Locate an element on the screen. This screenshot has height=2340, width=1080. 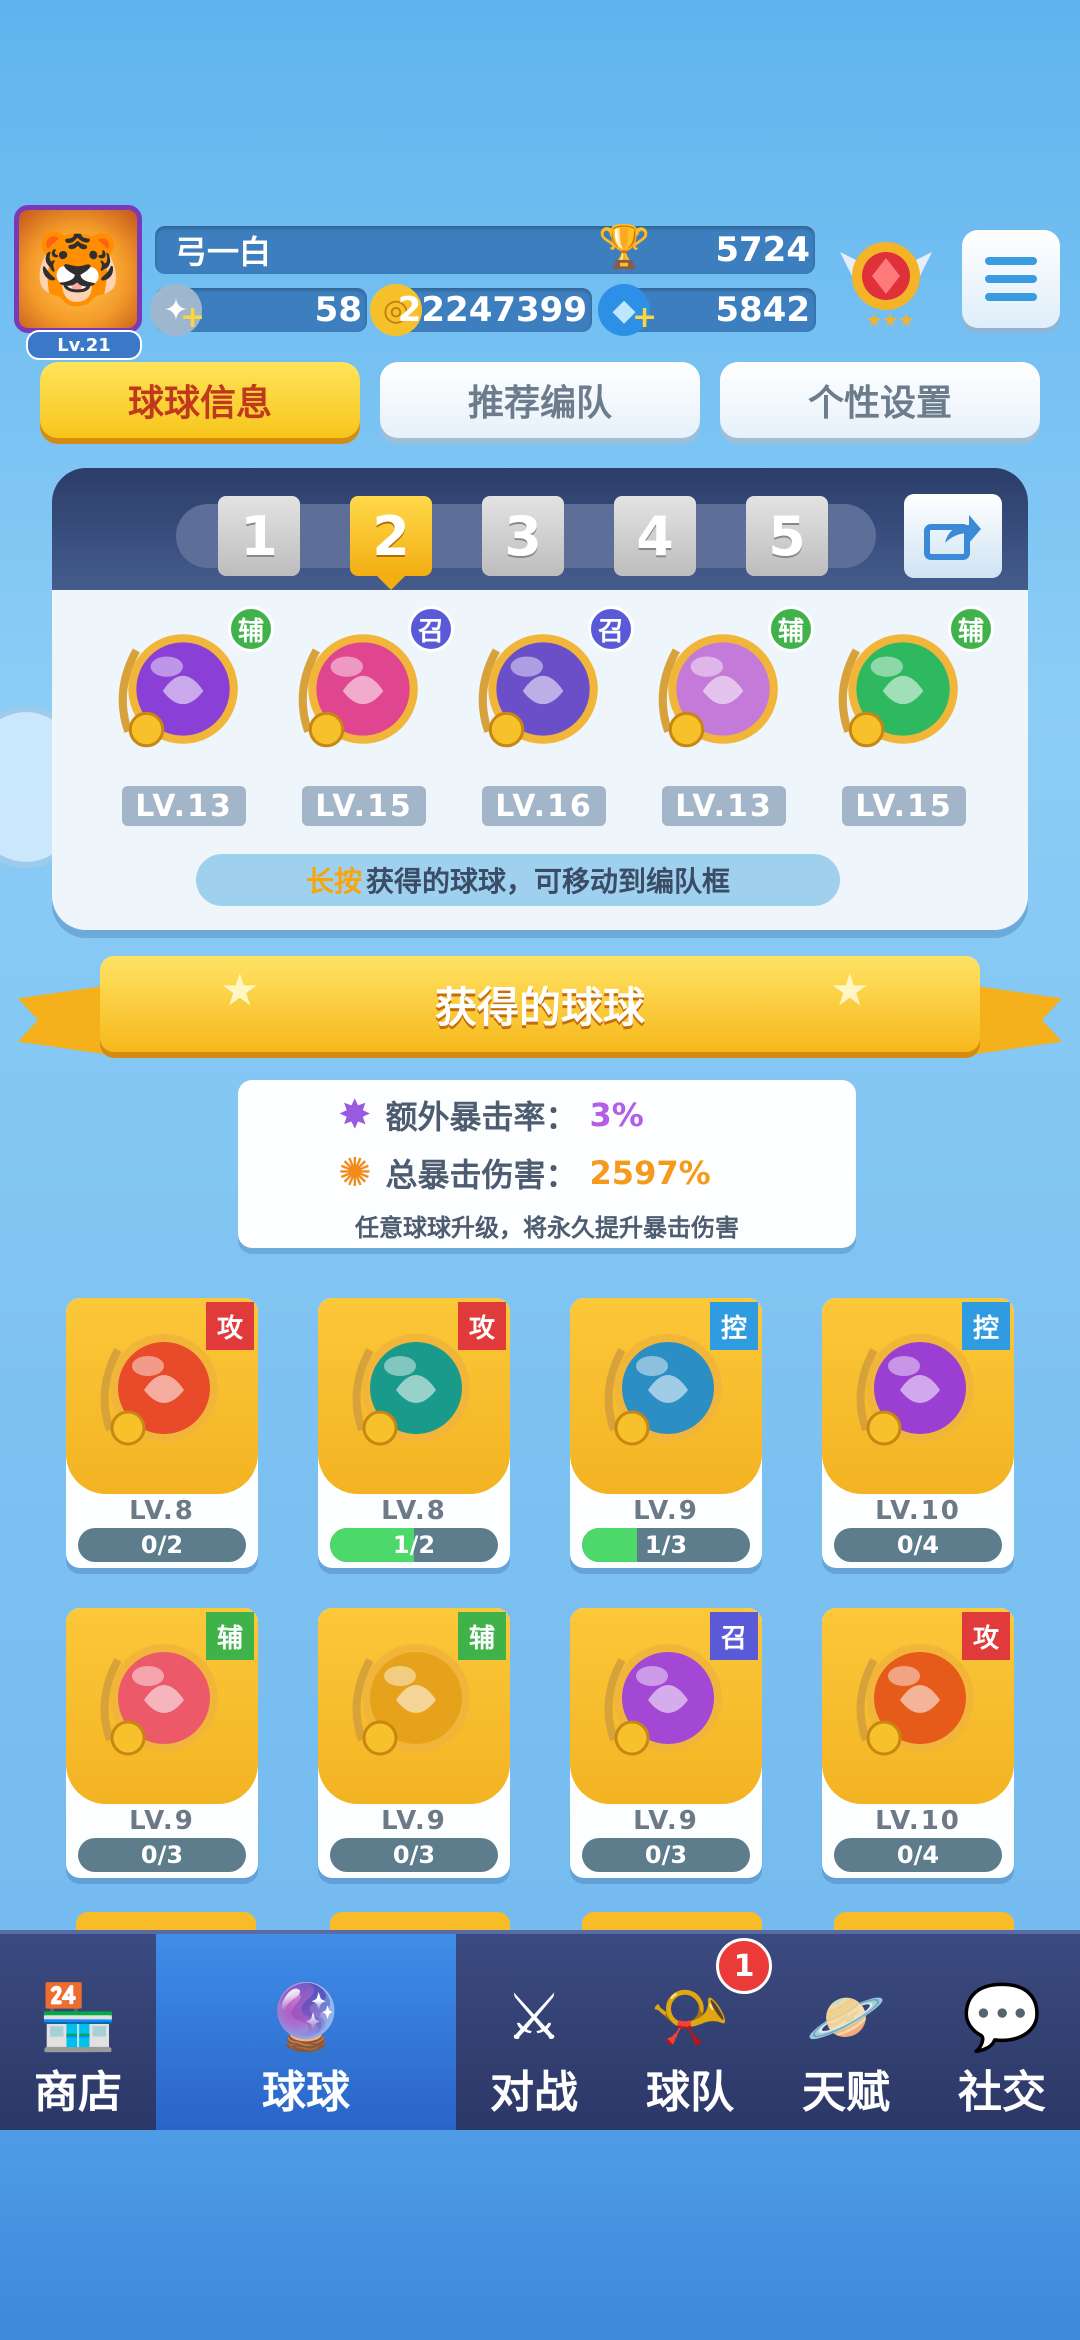
team-slot-3: 3 is located at coordinates (523, 536).